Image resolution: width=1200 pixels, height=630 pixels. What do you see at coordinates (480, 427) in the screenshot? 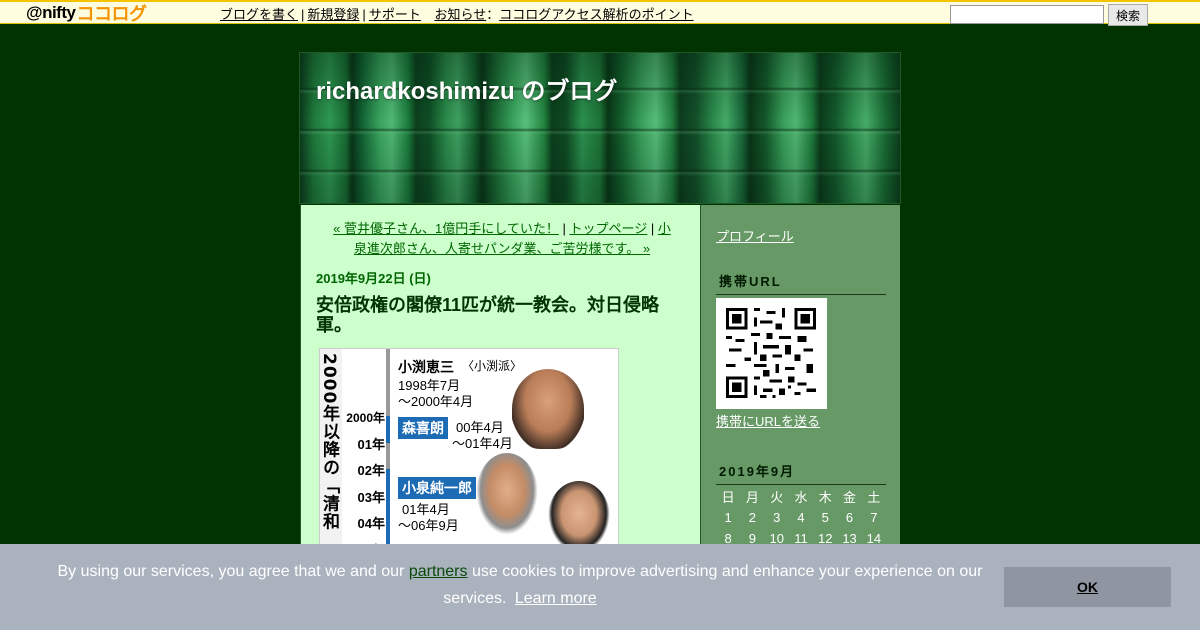
I see `pm-mori-term-start: 00年4月` at bounding box center [480, 427].